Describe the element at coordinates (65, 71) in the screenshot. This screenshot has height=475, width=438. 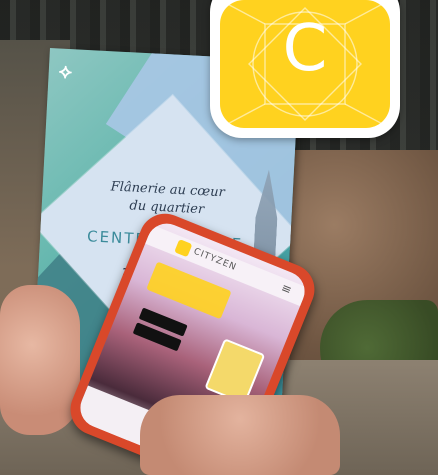
I see `brochure-logo-icon: ⟡` at that location.